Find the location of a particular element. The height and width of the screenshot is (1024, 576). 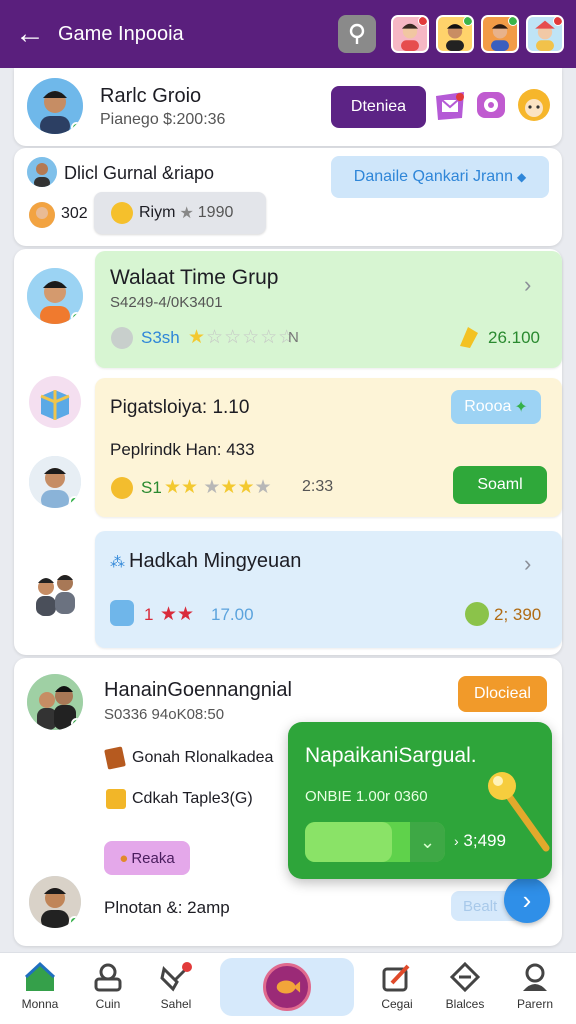

mail-heart-icon is located at coordinates (450, 106).